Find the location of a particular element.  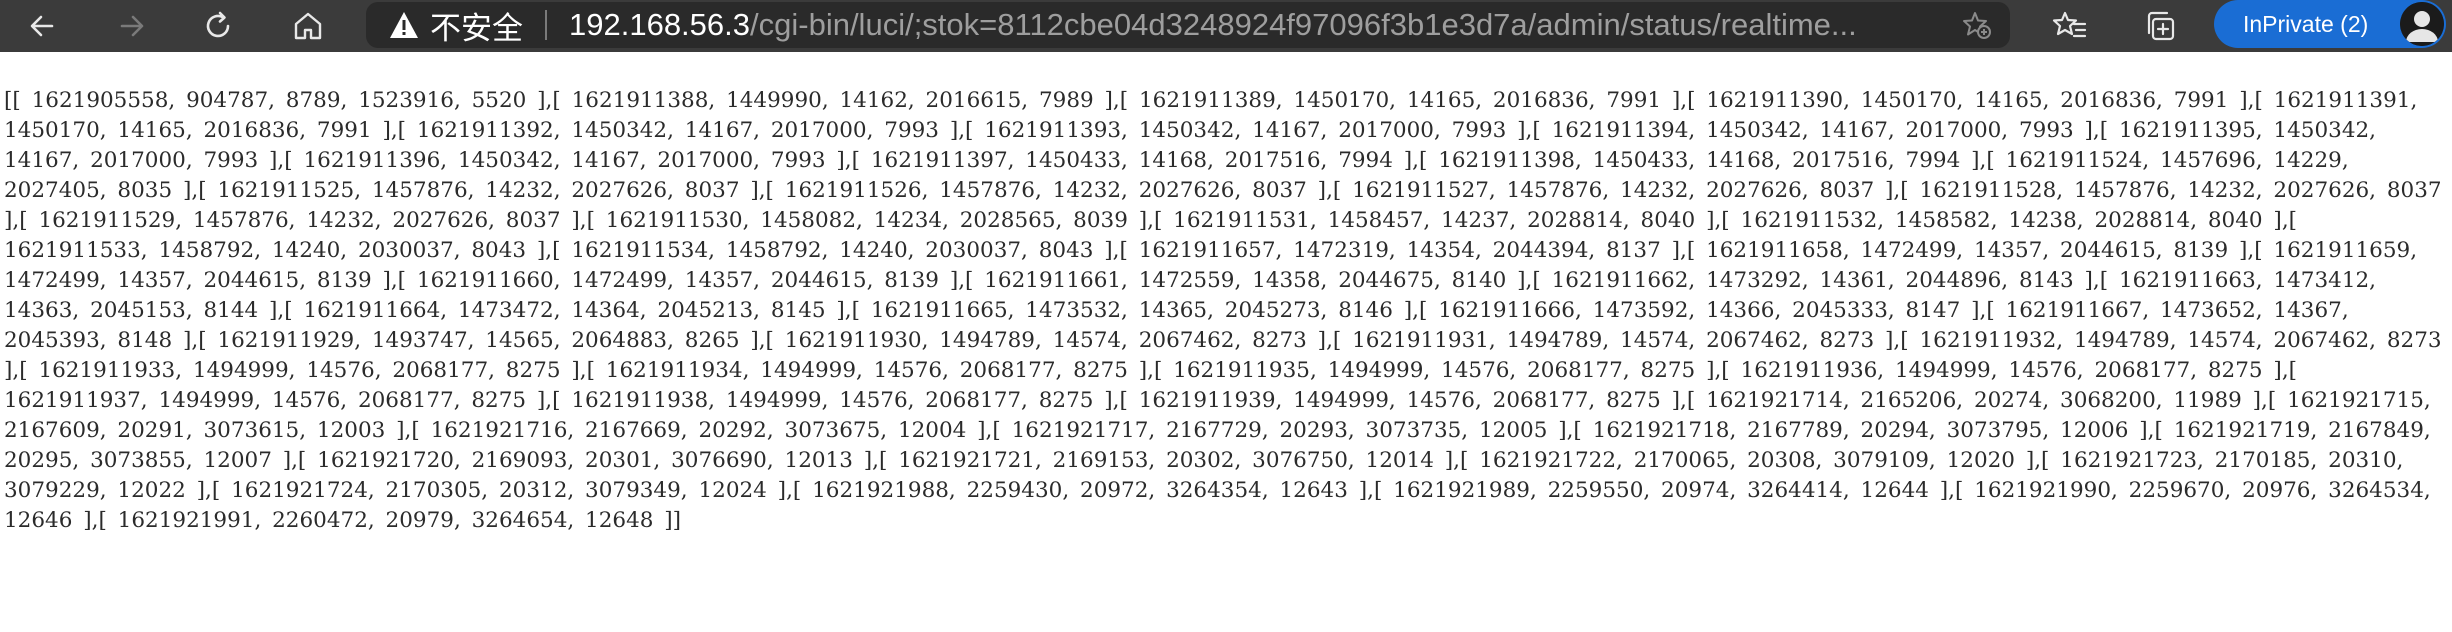

url-host: 192.168.56.3 is located at coordinates (660, 24).